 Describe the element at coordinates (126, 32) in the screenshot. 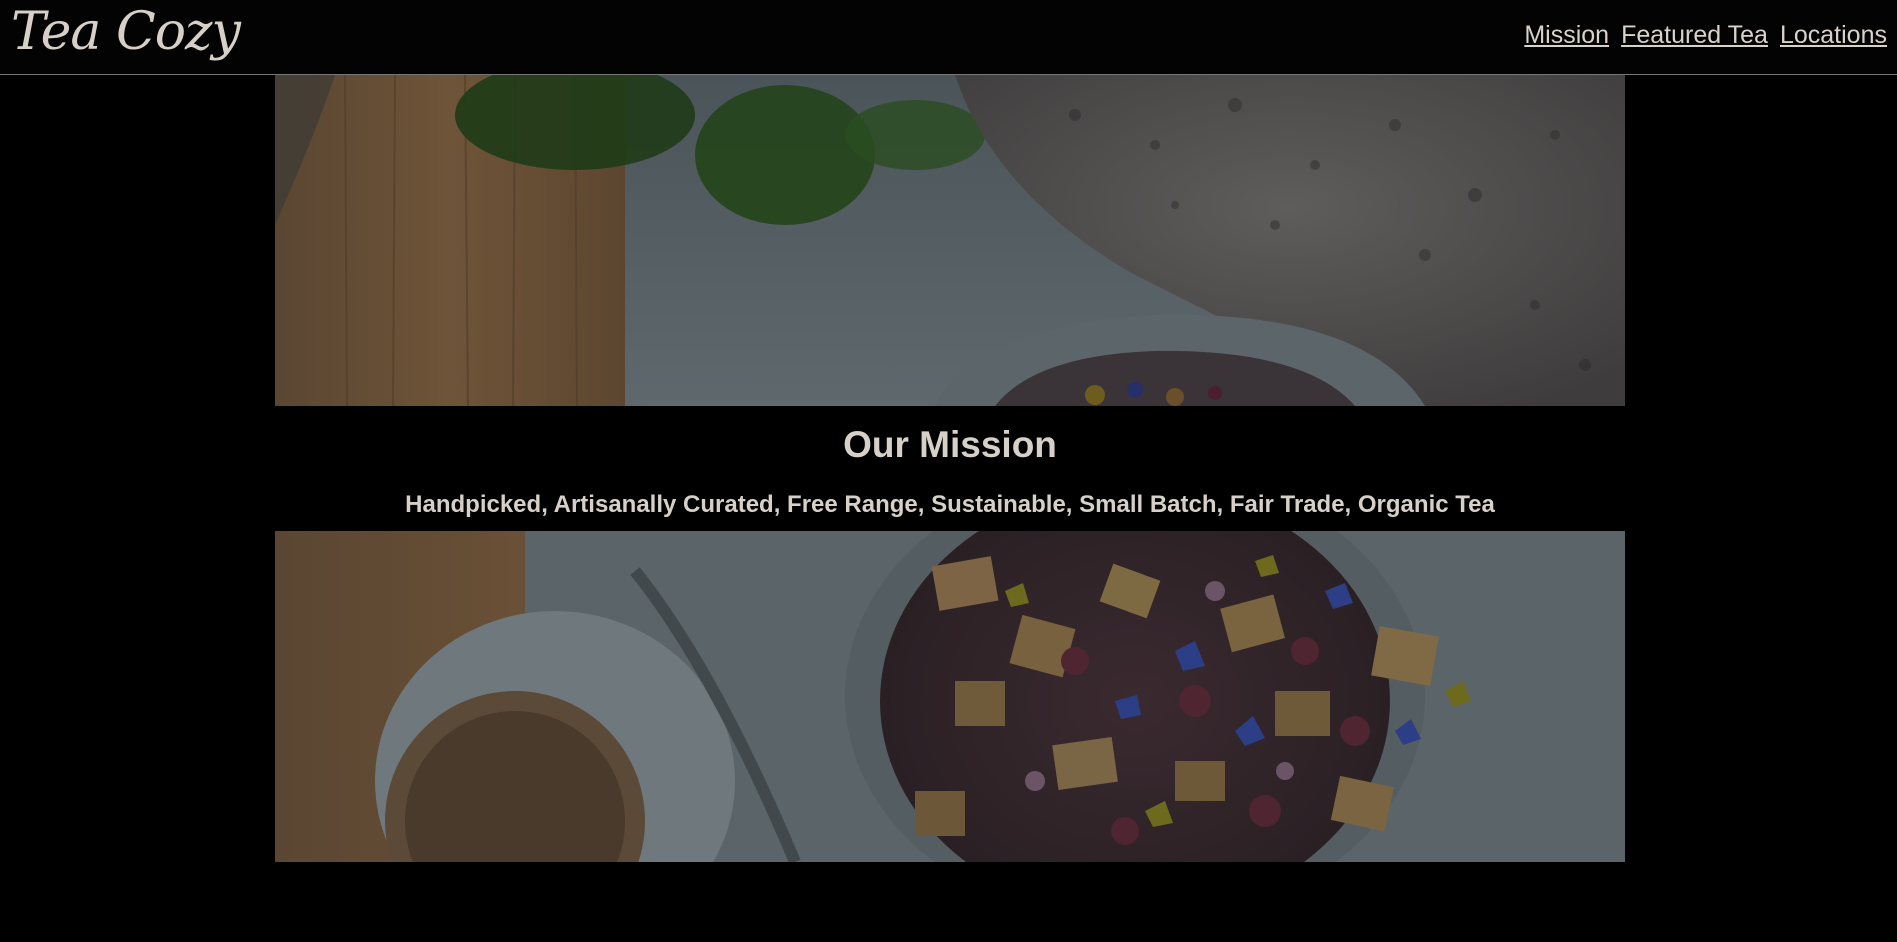

I see `logo: Tea Cozy` at that location.